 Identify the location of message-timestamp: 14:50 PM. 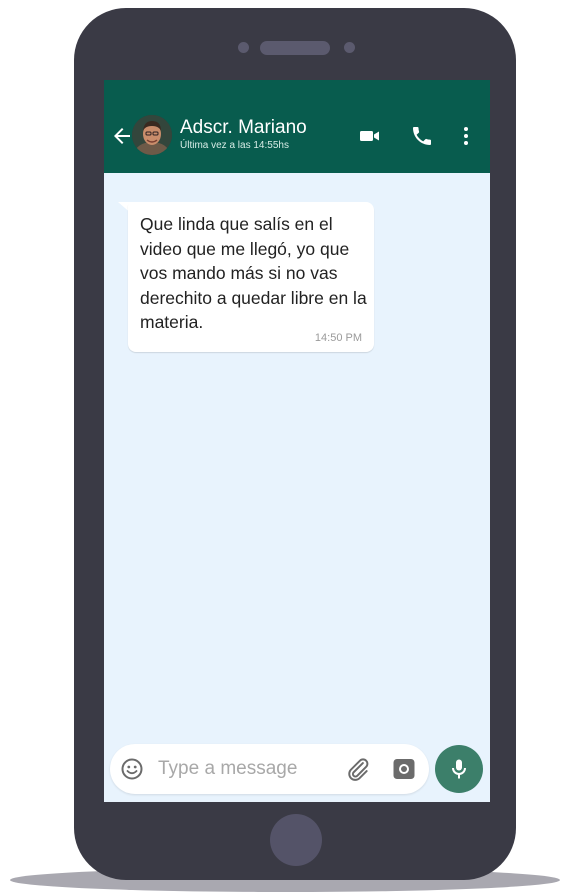
(338, 338).